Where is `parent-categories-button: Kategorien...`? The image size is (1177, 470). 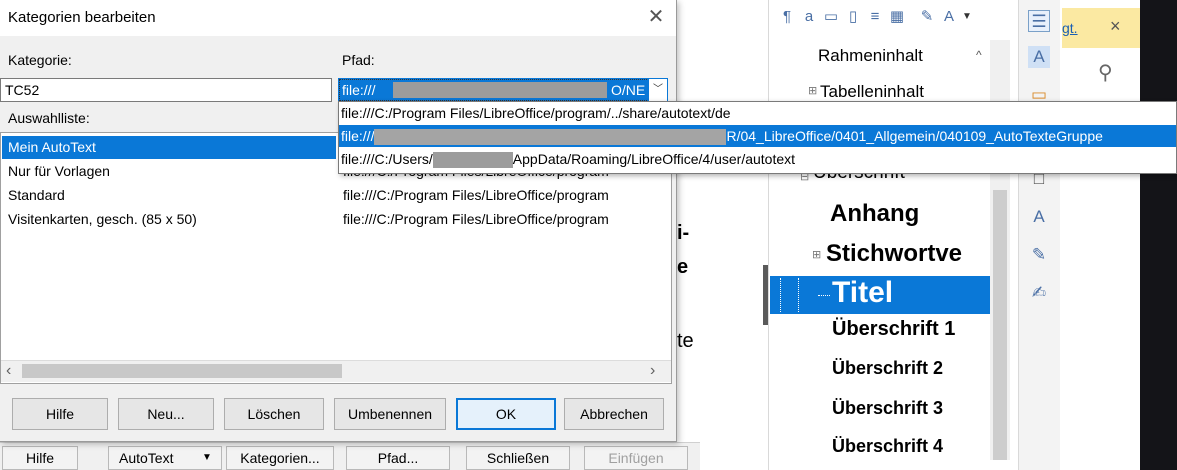
parent-categories-button: Kategorien... is located at coordinates (280, 458).